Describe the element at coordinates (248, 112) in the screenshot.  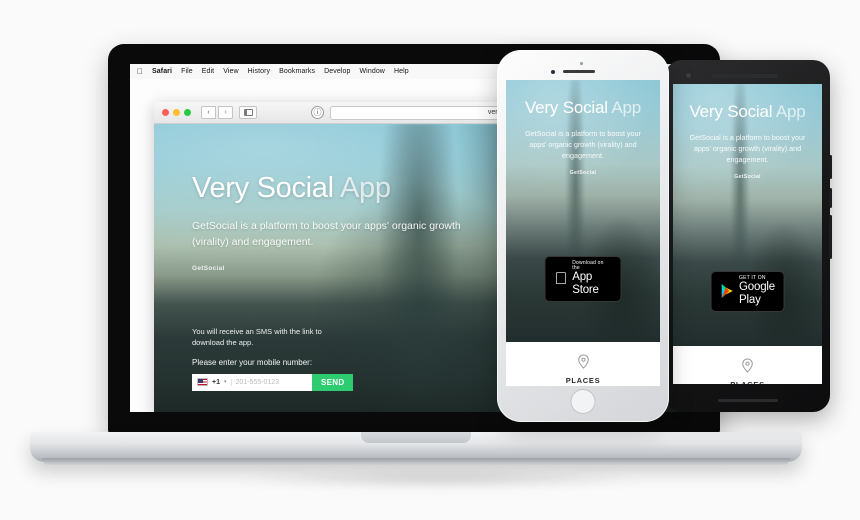
I see `sidebar-icon` at that location.